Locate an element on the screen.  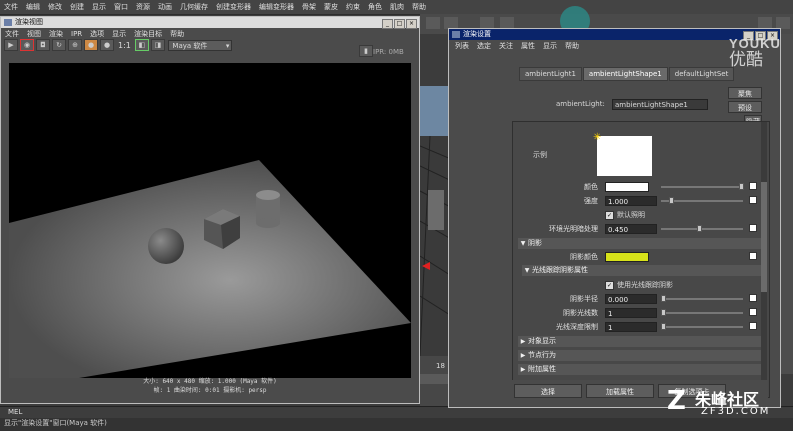
color-swatch is located at coordinates (627, 187).